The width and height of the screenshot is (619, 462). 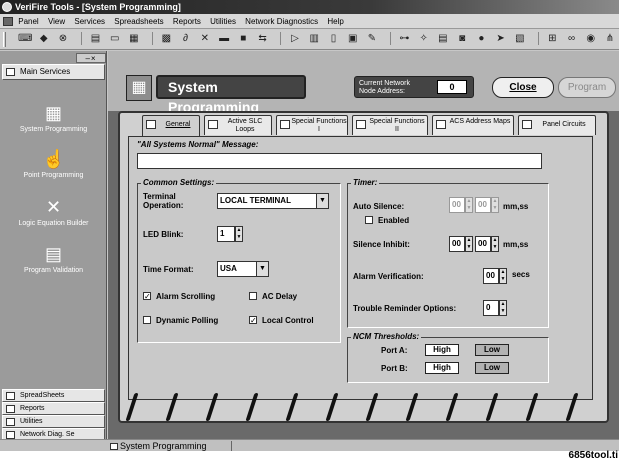 What do you see at coordinates (53, 408) in the screenshot?
I see `sidebar-footer-reports: Reports` at bounding box center [53, 408].